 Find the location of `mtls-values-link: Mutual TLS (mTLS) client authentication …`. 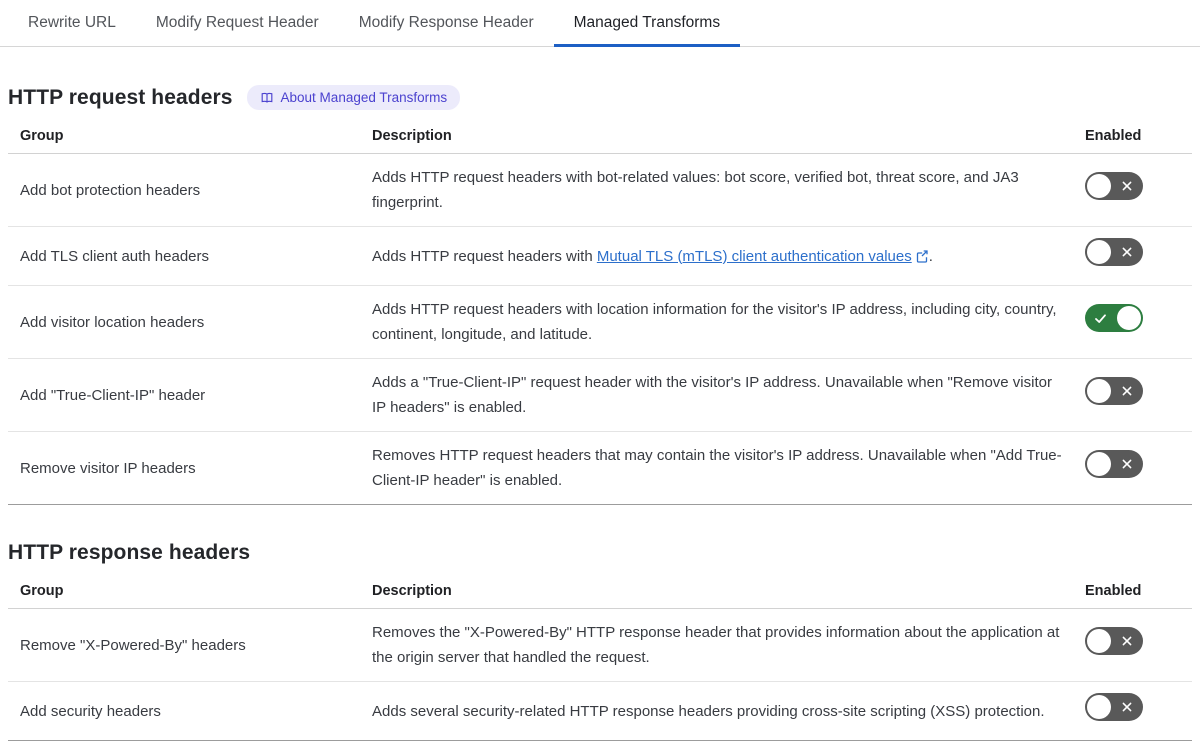

mtls-values-link: Mutual TLS (mTLS) client authentication … is located at coordinates (754, 256).